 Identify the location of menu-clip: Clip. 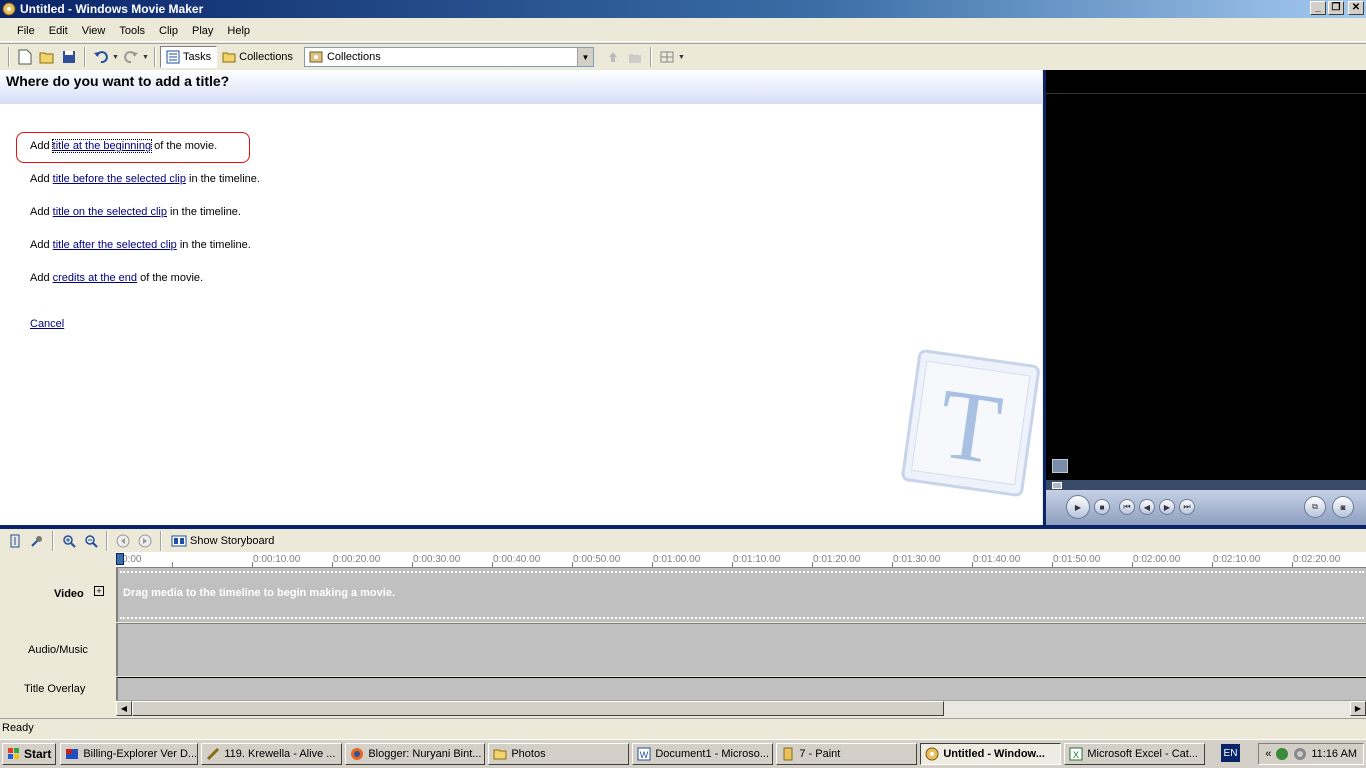
(168, 31).